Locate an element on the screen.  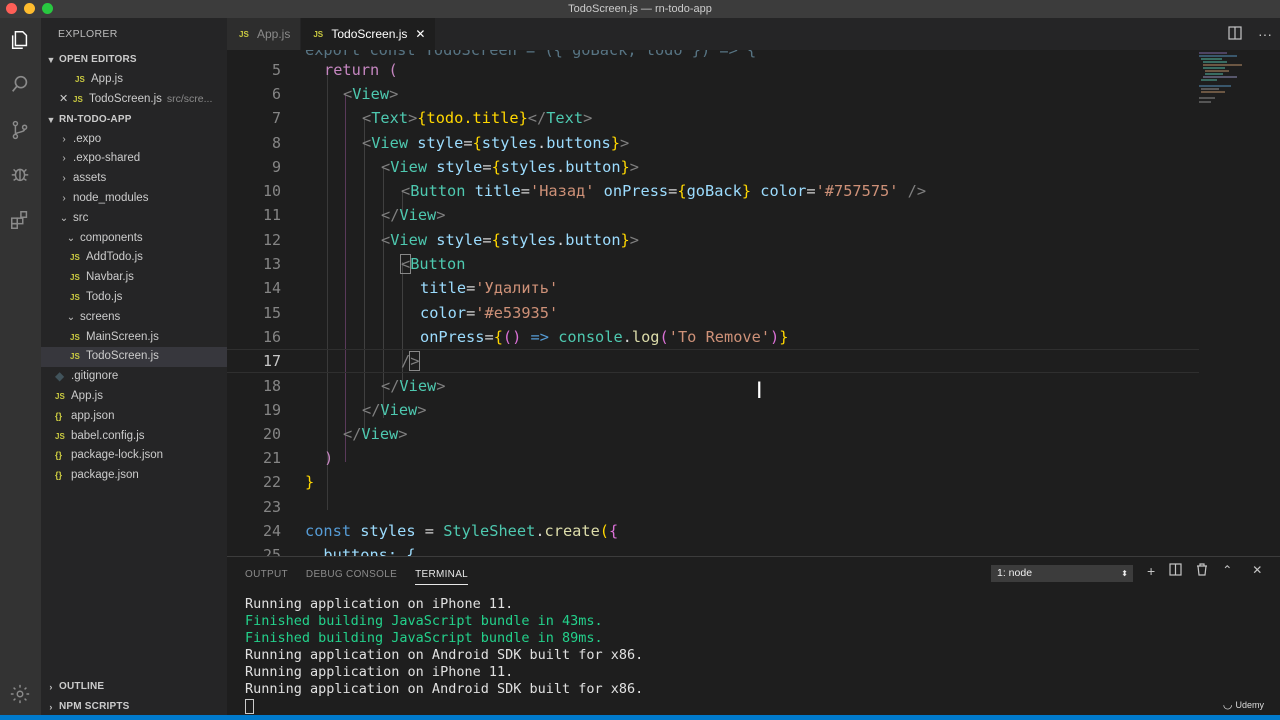
tab-output: OUTPUT is located at coordinates (266, 574).